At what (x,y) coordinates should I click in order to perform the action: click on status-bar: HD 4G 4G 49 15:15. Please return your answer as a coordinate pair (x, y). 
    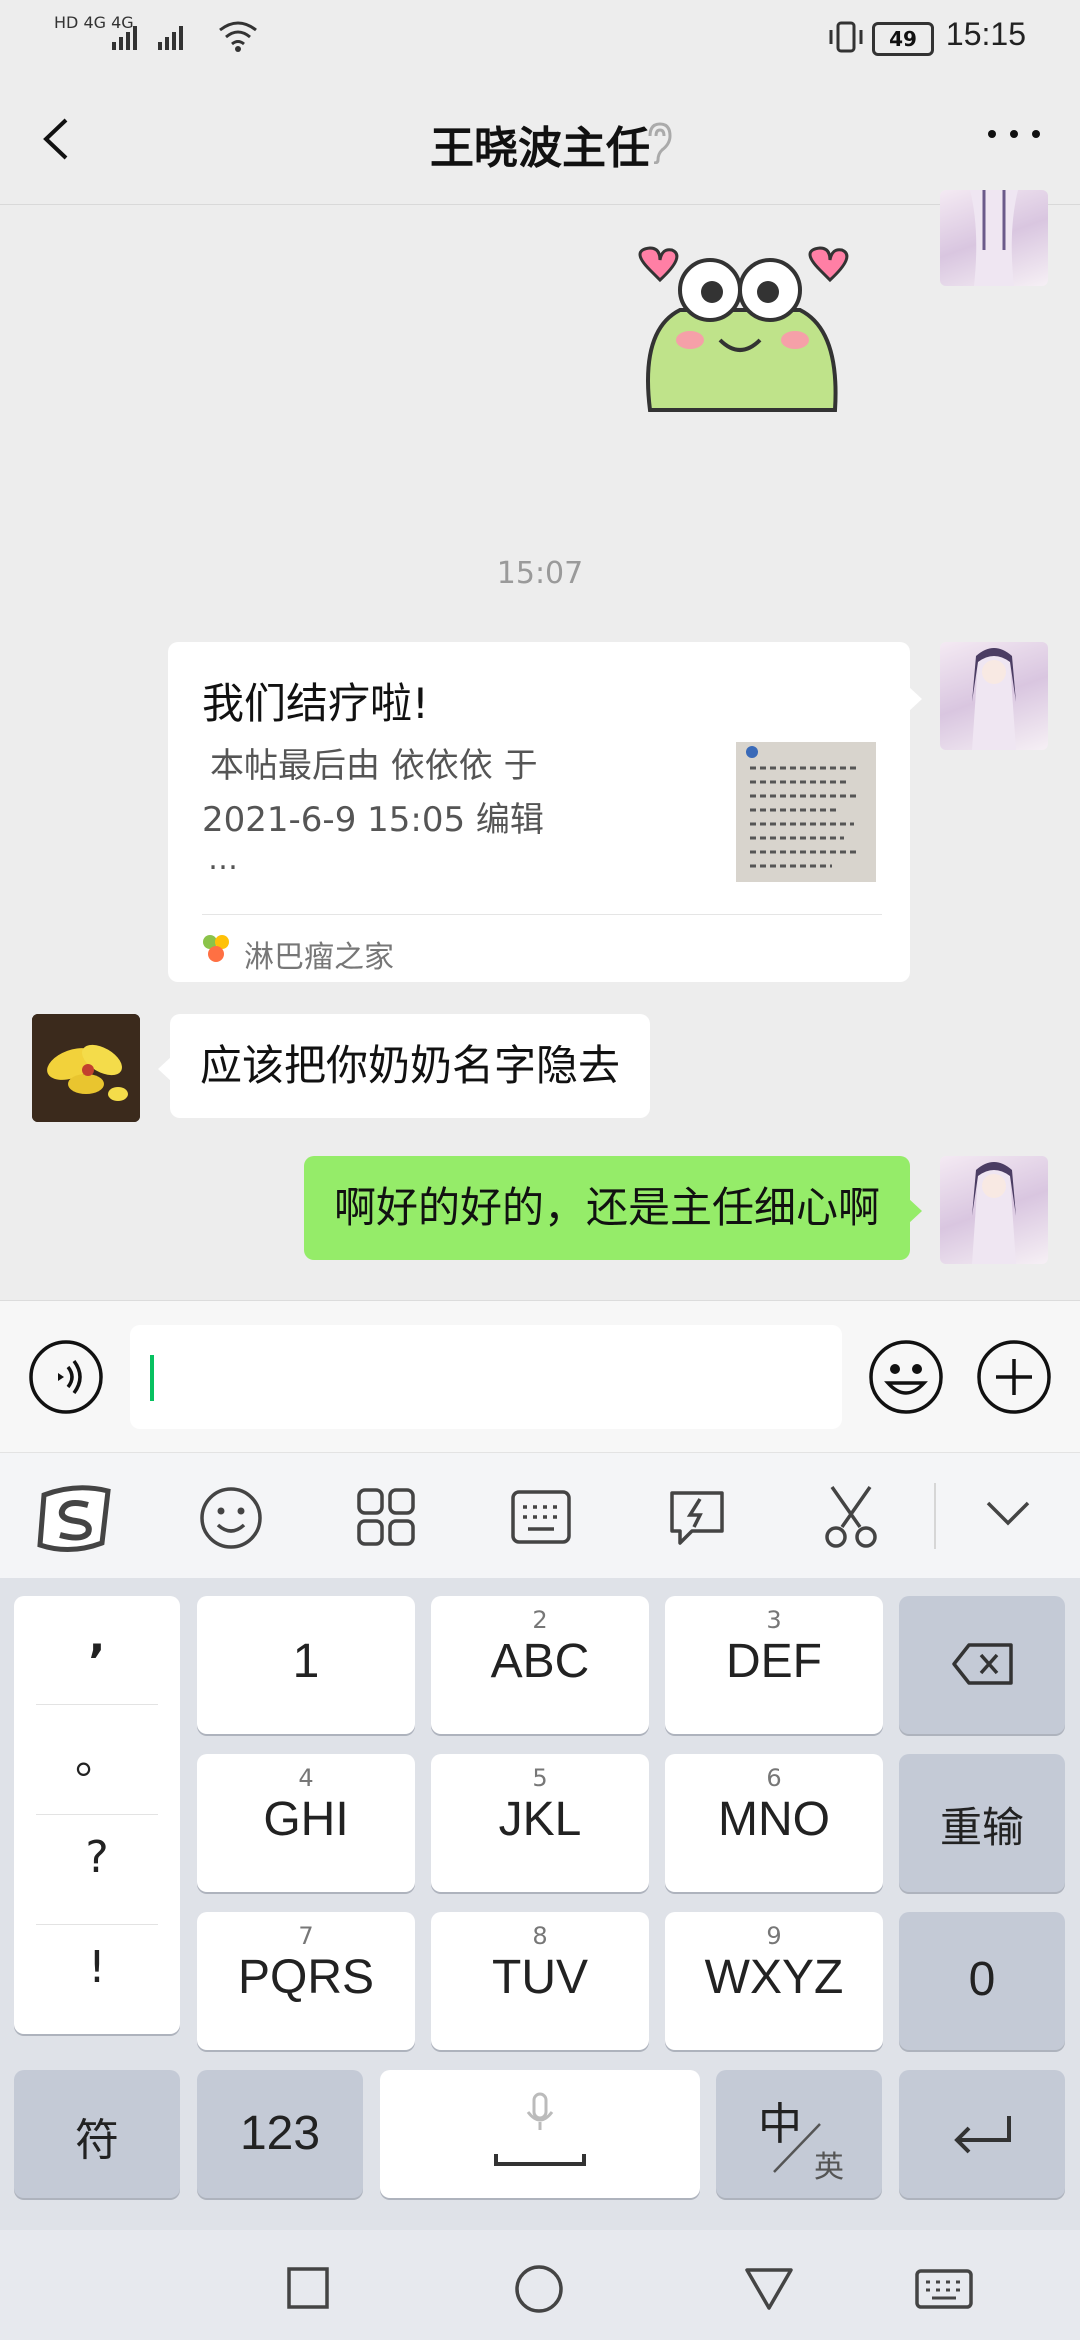
    Looking at the image, I should click on (540, 36).